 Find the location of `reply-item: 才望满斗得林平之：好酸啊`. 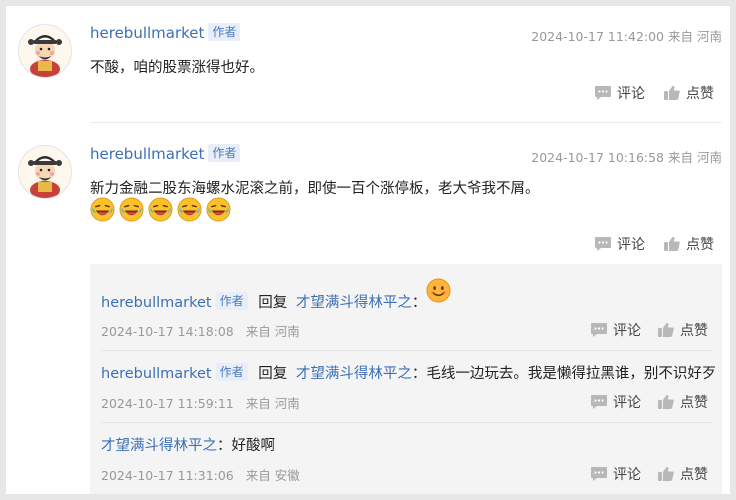

reply-item: 才望满斗得林平之：好酸啊 is located at coordinates (188, 444).